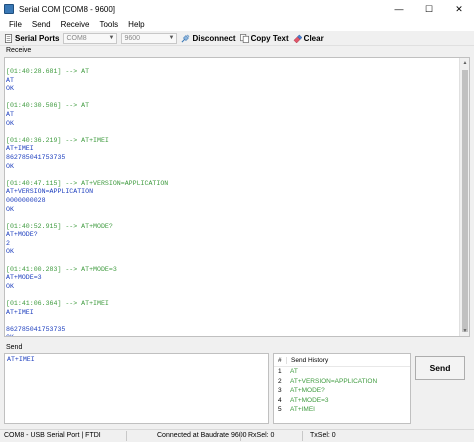 This screenshot has width=474, height=442. Describe the element at coordinates (261, 435) in the screenshot. I see `status-rxsel: RxSel: 0` at that location.